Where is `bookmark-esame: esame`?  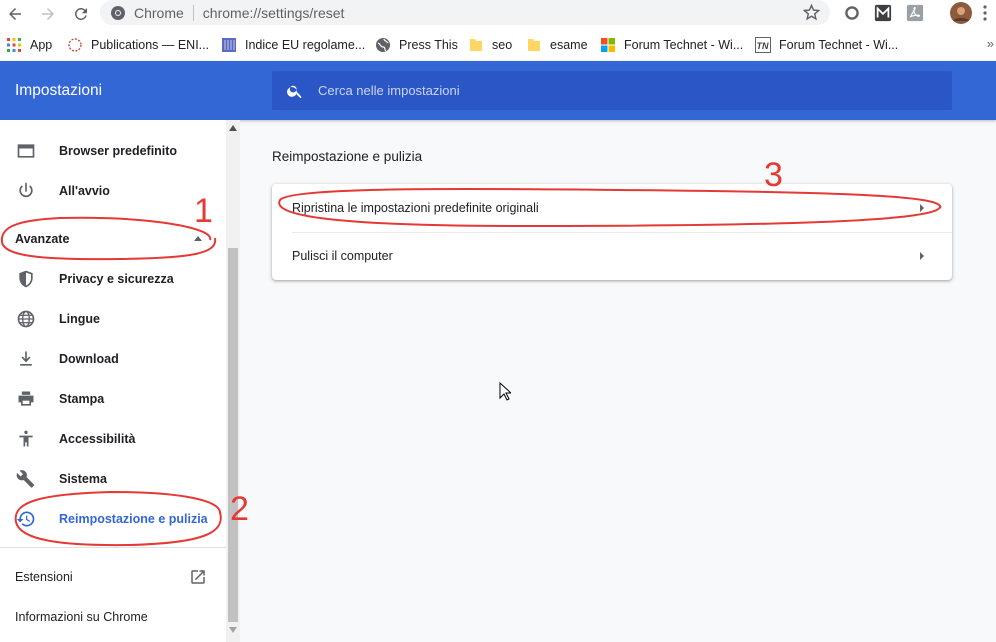
bookmark-esame: esame is located at coordinates (557, 44).